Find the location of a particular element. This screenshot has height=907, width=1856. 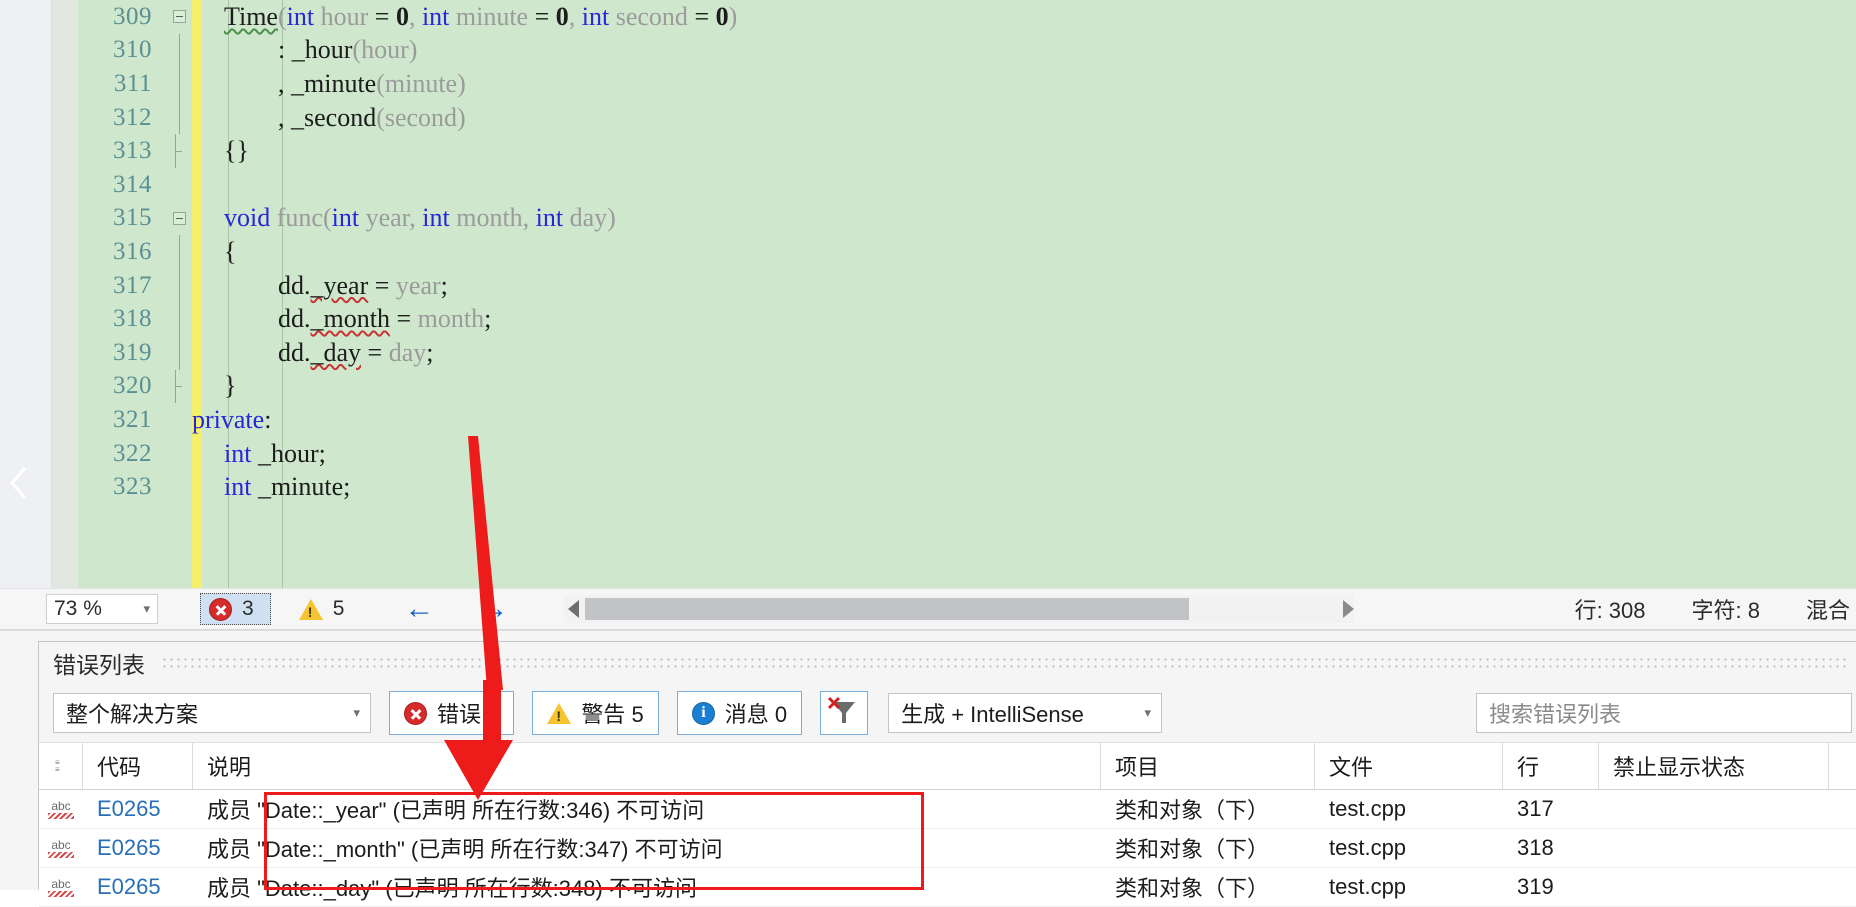

build-filter-combobox: 生成 + IntelliSense ▾ is located at coordinates (1025, 713).